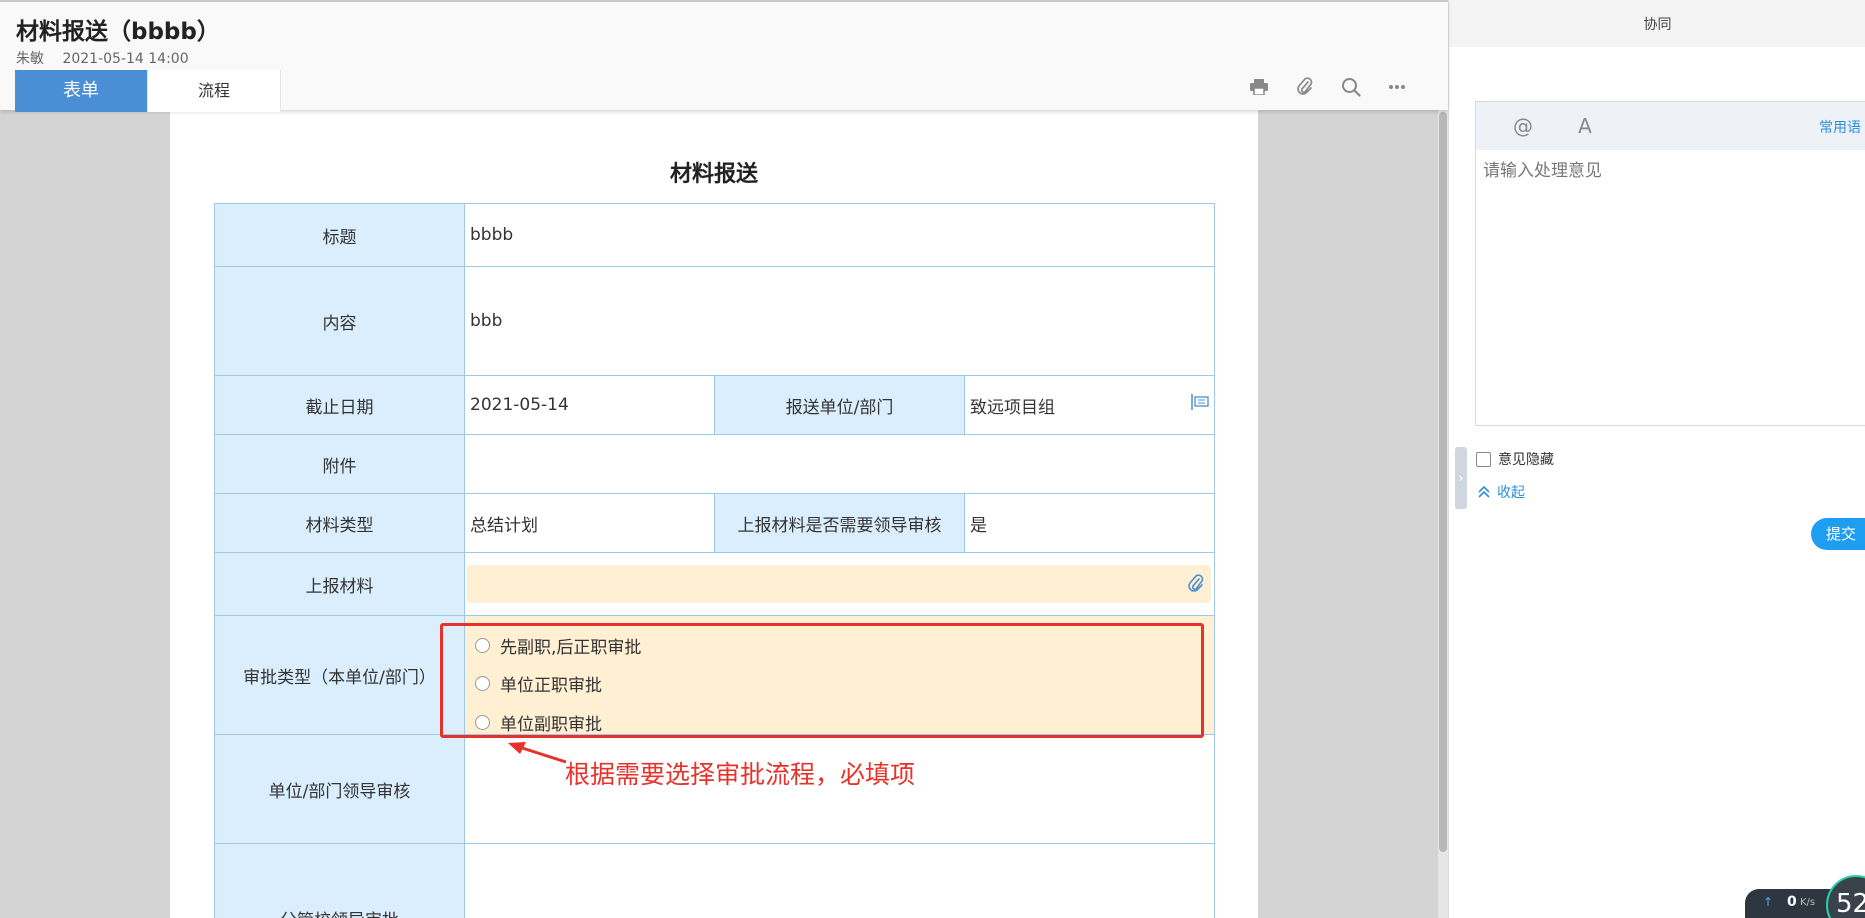 The height and width of the screenshot is (918, 1865). Describe the element at coordinates (537, 753) in the screenshot. I see `annotation-arrow-icon` at that location.